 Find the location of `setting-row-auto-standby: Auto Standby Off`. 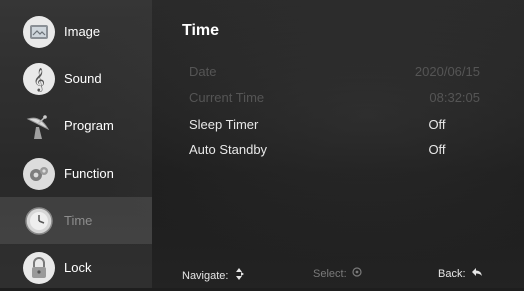

setting-row-auto-standby: Auto Standby Off is located at coordinates (337, 152).